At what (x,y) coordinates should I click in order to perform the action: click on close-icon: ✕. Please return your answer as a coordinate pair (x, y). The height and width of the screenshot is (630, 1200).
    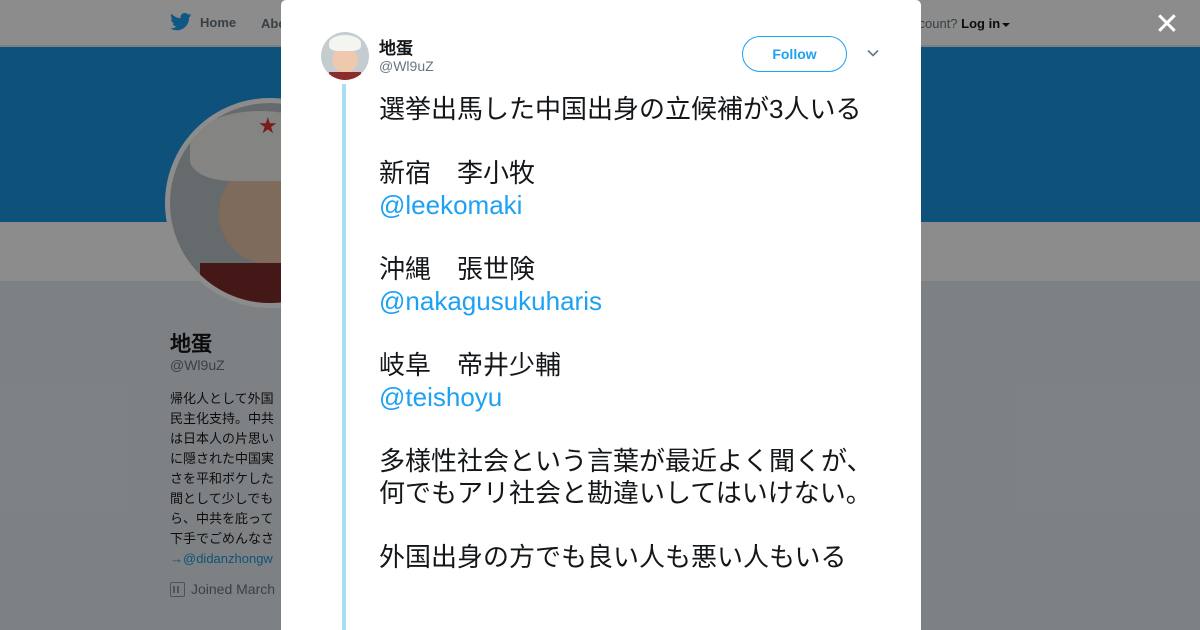
    Looking at the image, I should click on (1167, 25).